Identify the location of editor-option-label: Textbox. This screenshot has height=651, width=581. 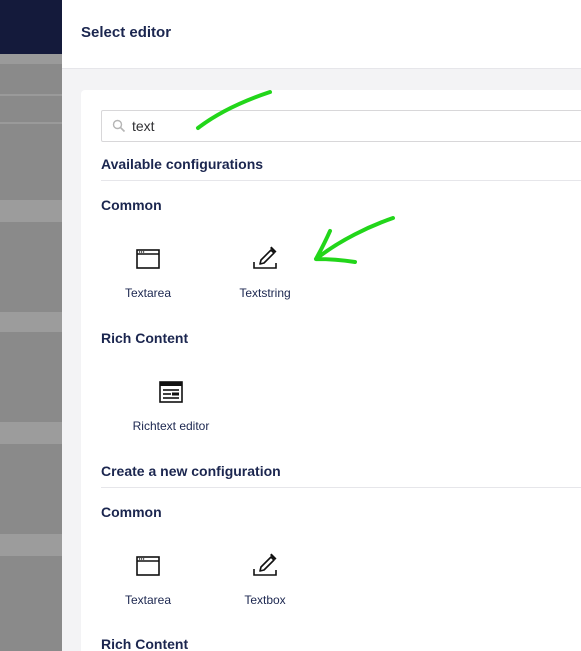
(265, 600).